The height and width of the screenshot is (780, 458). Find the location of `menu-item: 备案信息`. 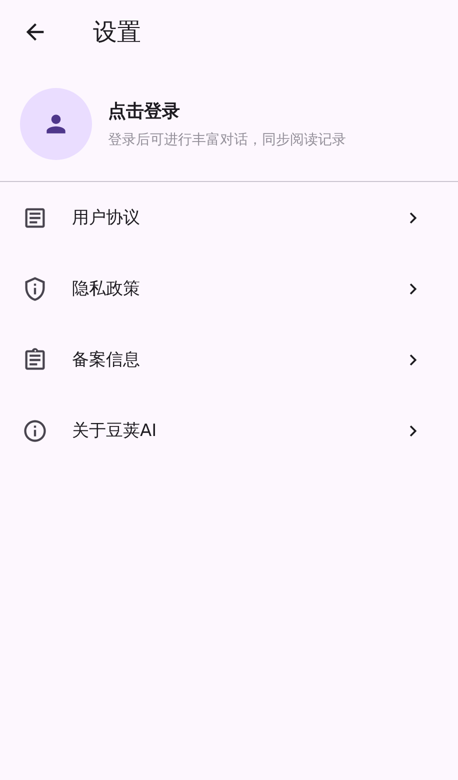

menu-item: 备案信息 is located at coordinates (229, 359).